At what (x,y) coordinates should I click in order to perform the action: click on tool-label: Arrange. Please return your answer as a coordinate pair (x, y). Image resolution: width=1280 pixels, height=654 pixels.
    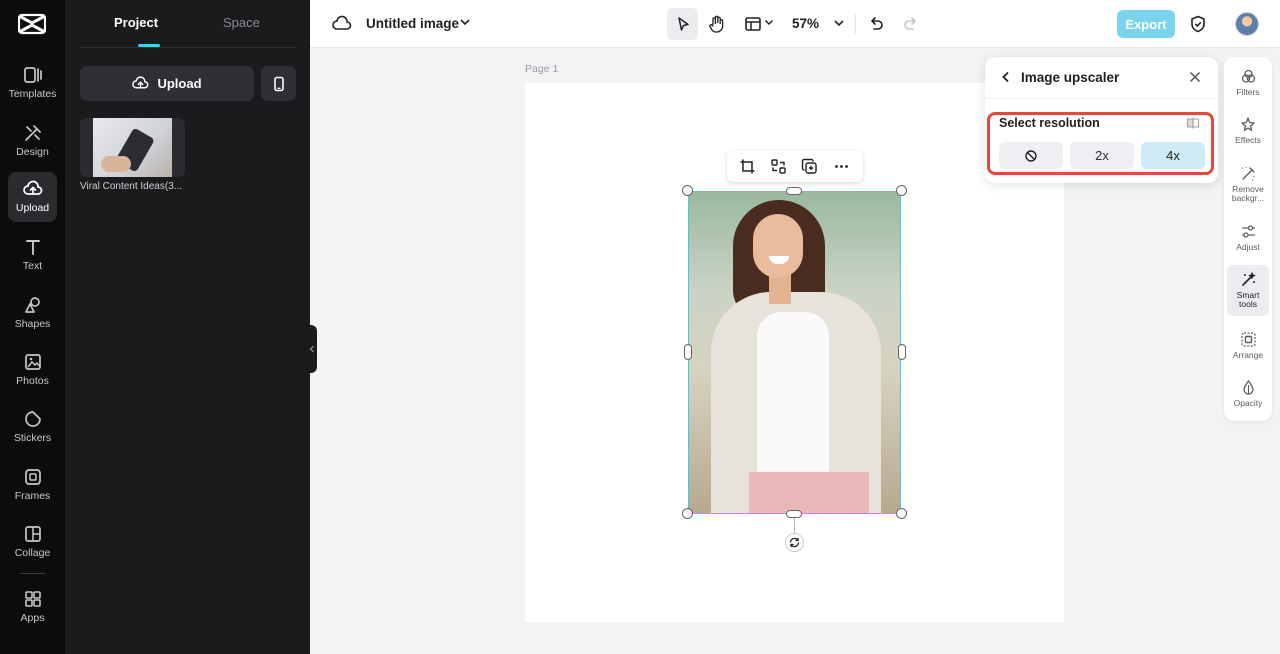
    Looking at the image, I should click on (1248, 355).